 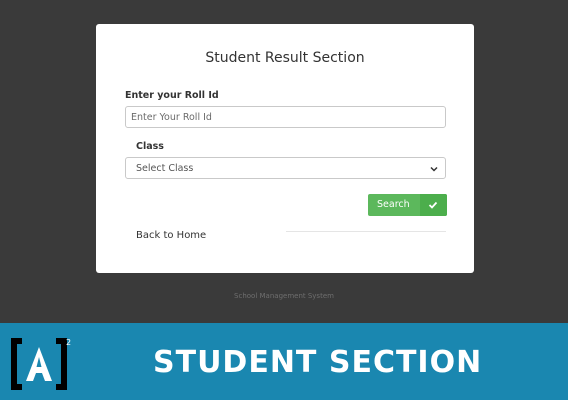 I want to click on search-button-label: Search, so click(x=393, y=204).